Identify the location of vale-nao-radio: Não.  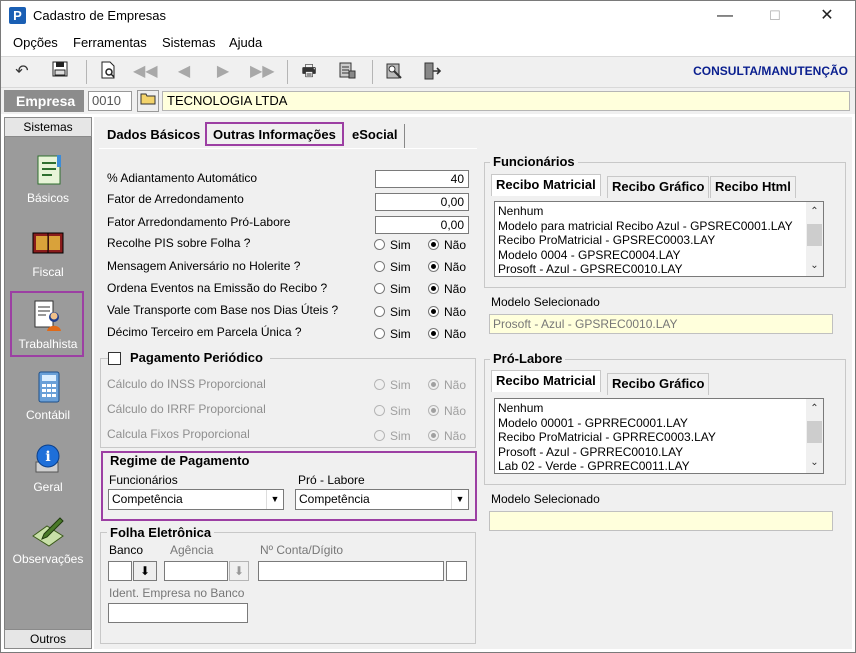
(447, 311).